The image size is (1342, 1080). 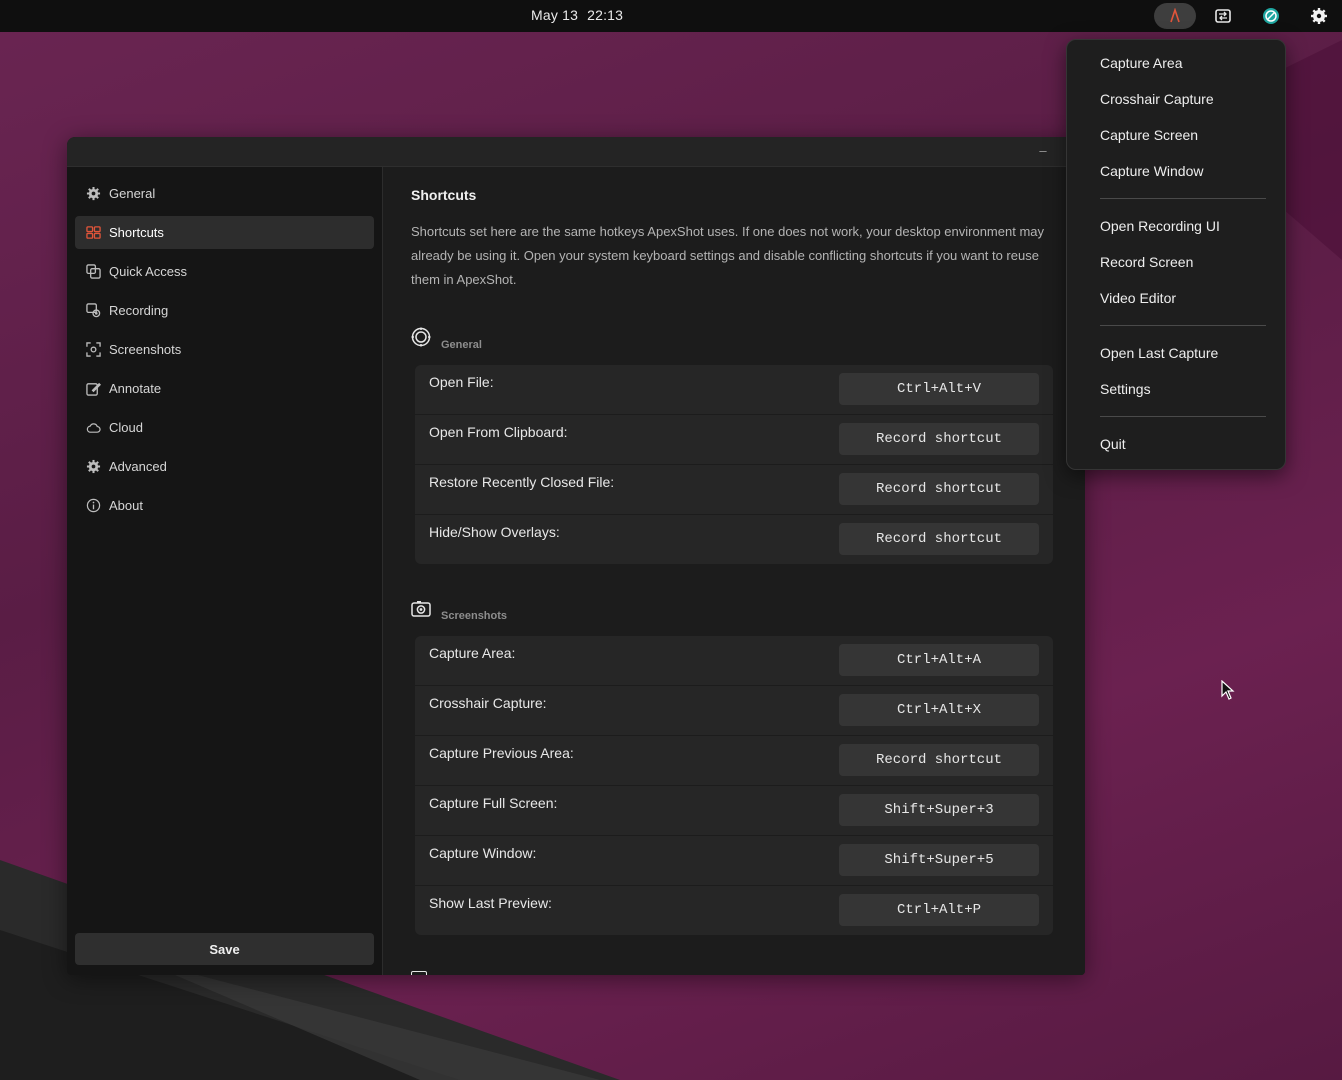 What do you see at coordinates (734, 539) in the screenshot?
I see `shortcut-row: Hide/Show Overlays: Record shortcut` at bounding box center [734, 539].